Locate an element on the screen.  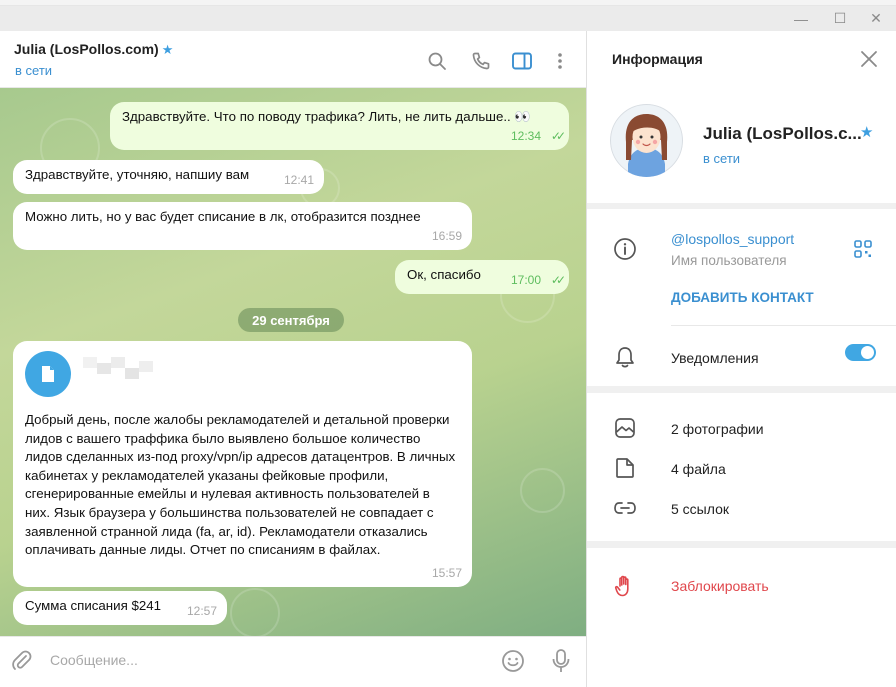
date-separator: 29 сентября is located at coordinates (291, 320).